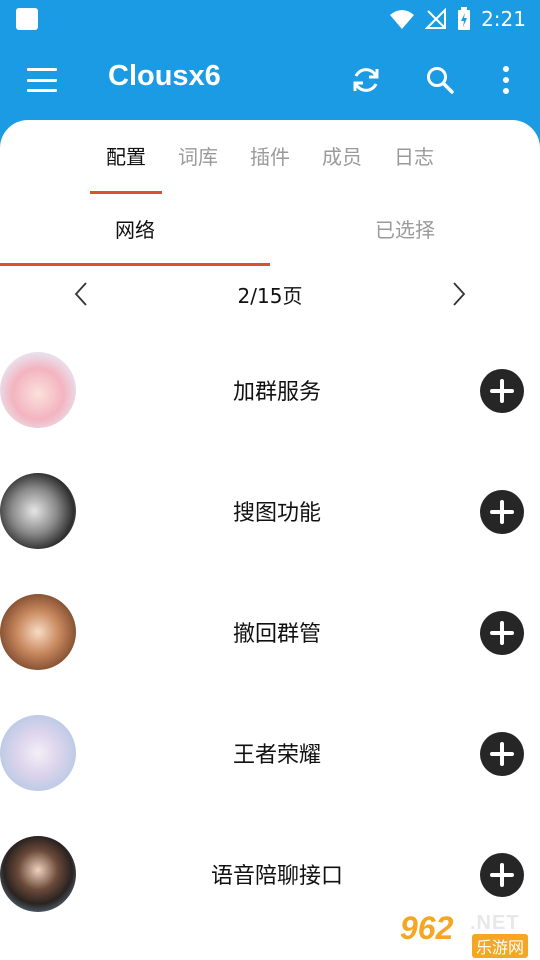 This screenshot has width=540, height=960. I want to click on item-label: 王者荣耀, so click(276, 755).